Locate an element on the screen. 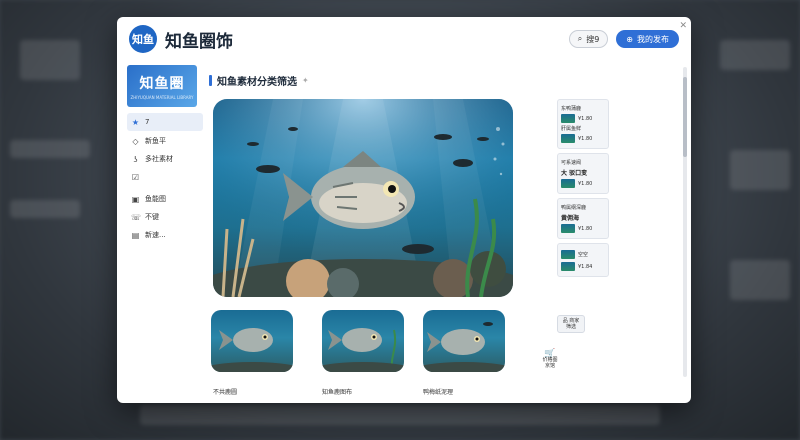 The width and height of the screenshot is (800, 440). banner-title: 知鱼圈 is located at coordinates (162, 83).